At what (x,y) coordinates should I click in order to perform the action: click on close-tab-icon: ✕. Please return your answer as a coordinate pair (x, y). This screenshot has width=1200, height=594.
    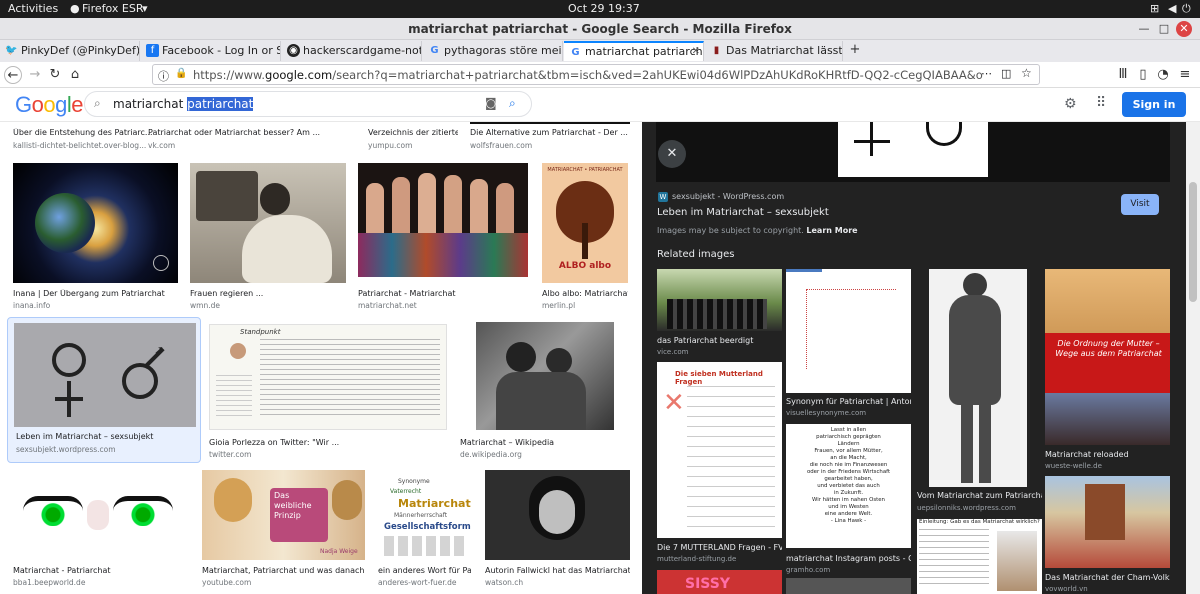
    Looking at the image, I should click on (696, 51).